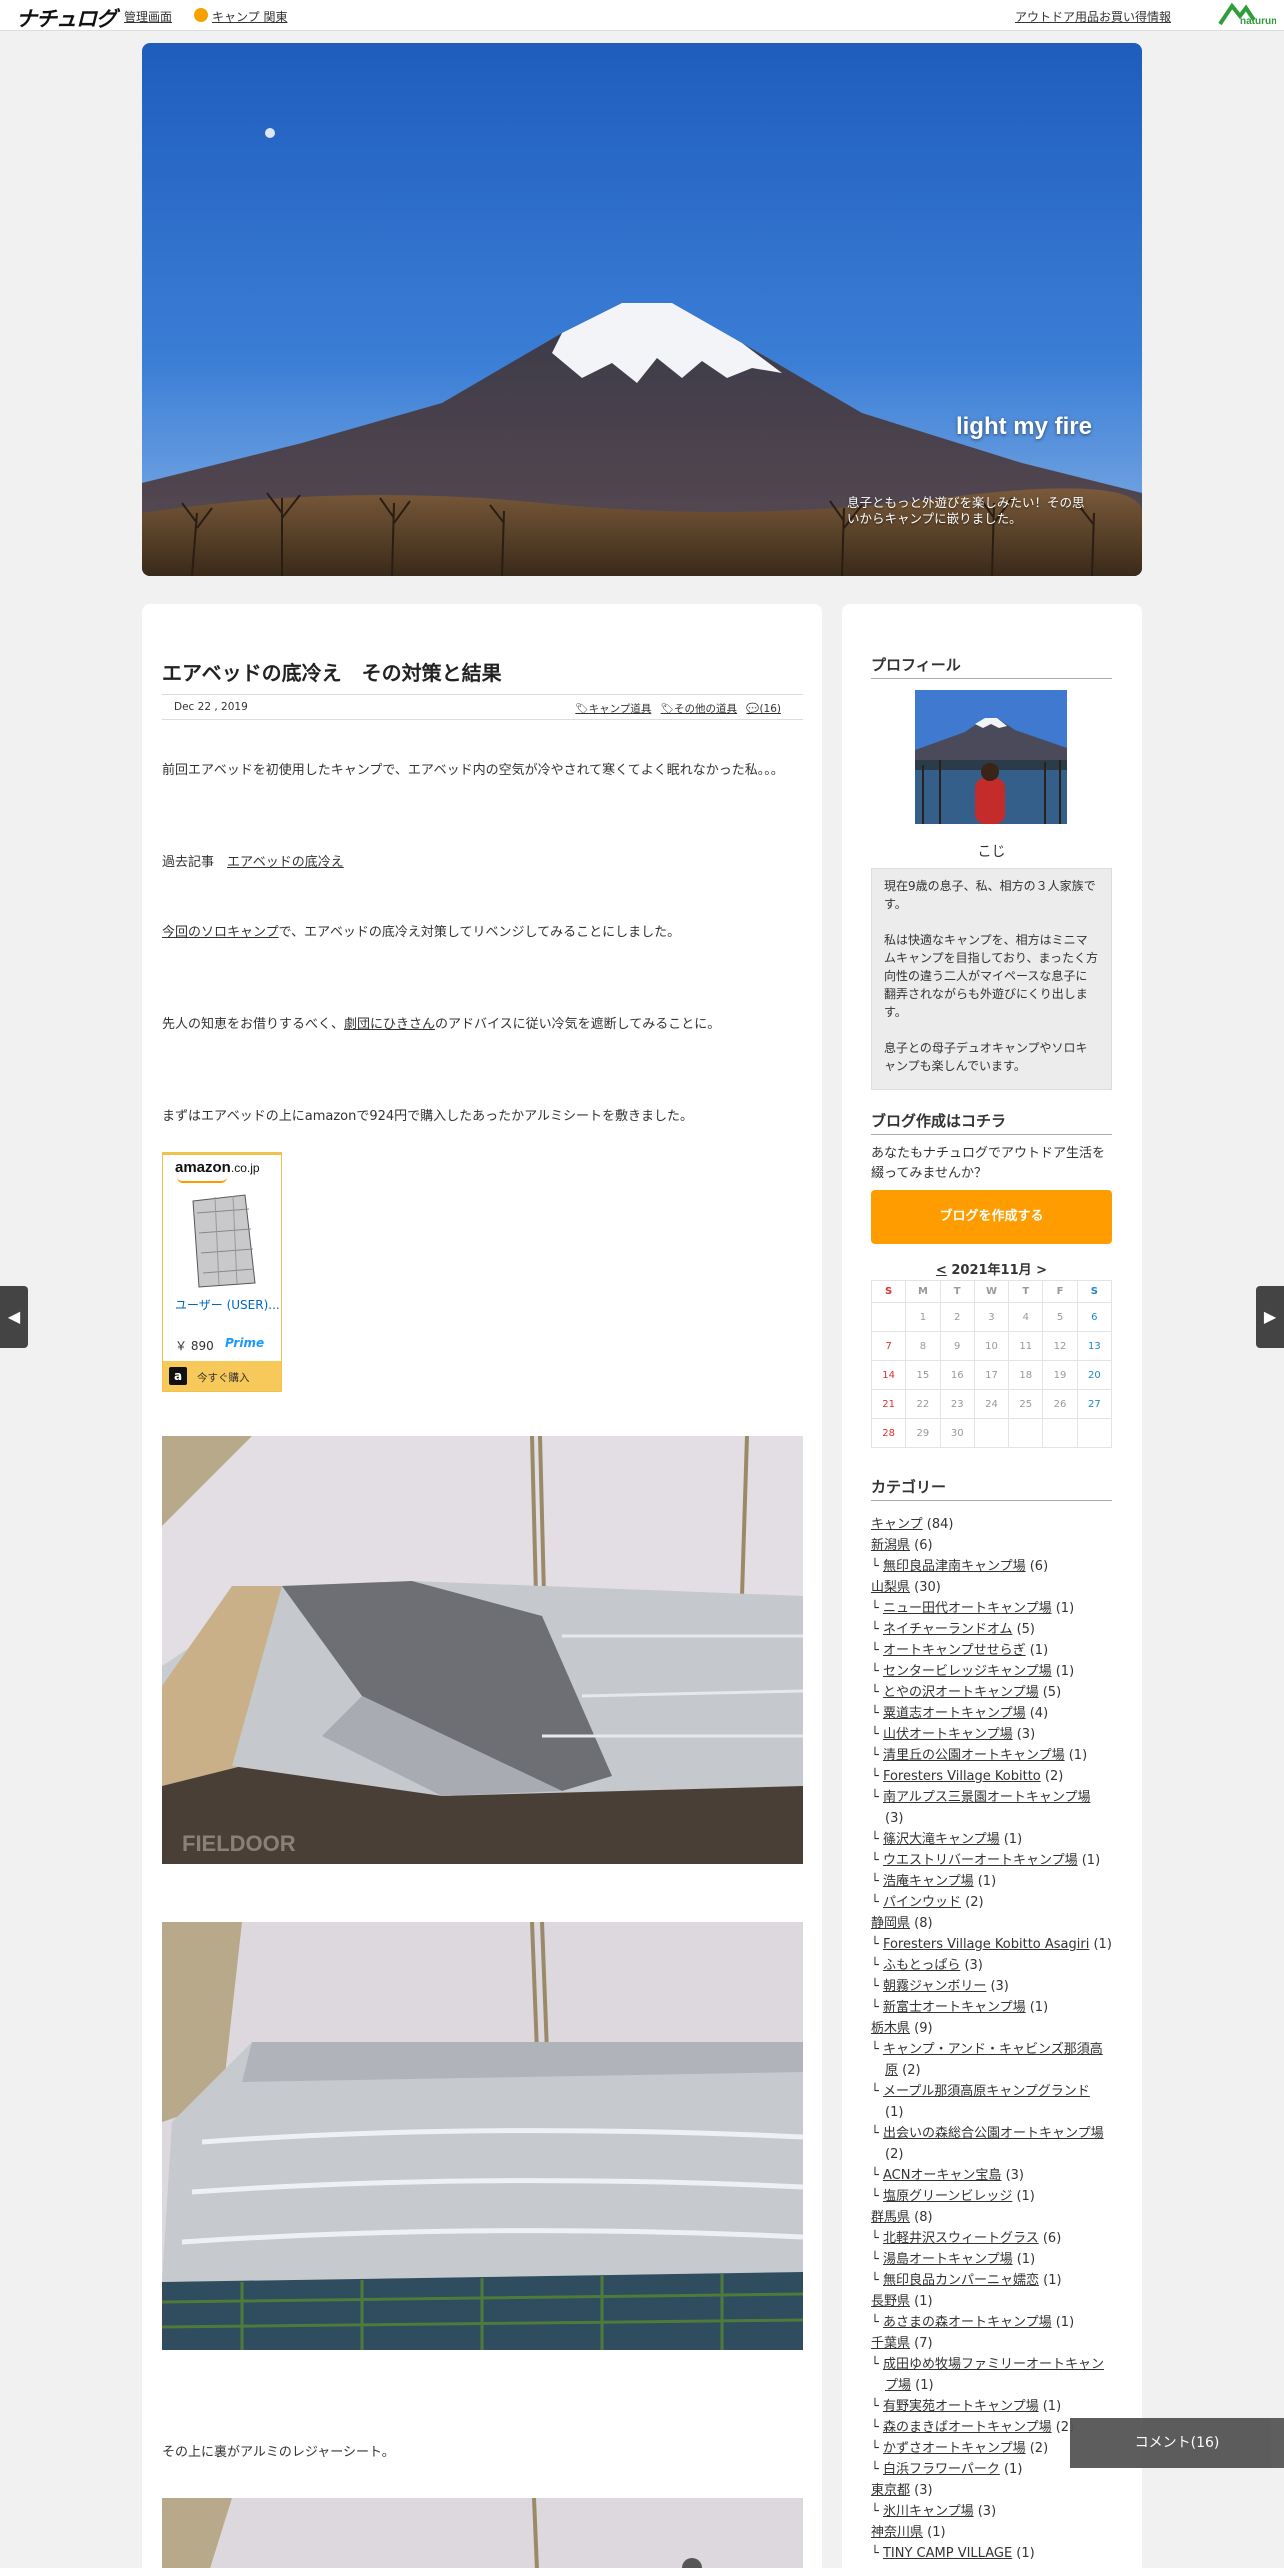  I want to click on category-link: 無印良品津南キャンプ場, so click(954, 1566).